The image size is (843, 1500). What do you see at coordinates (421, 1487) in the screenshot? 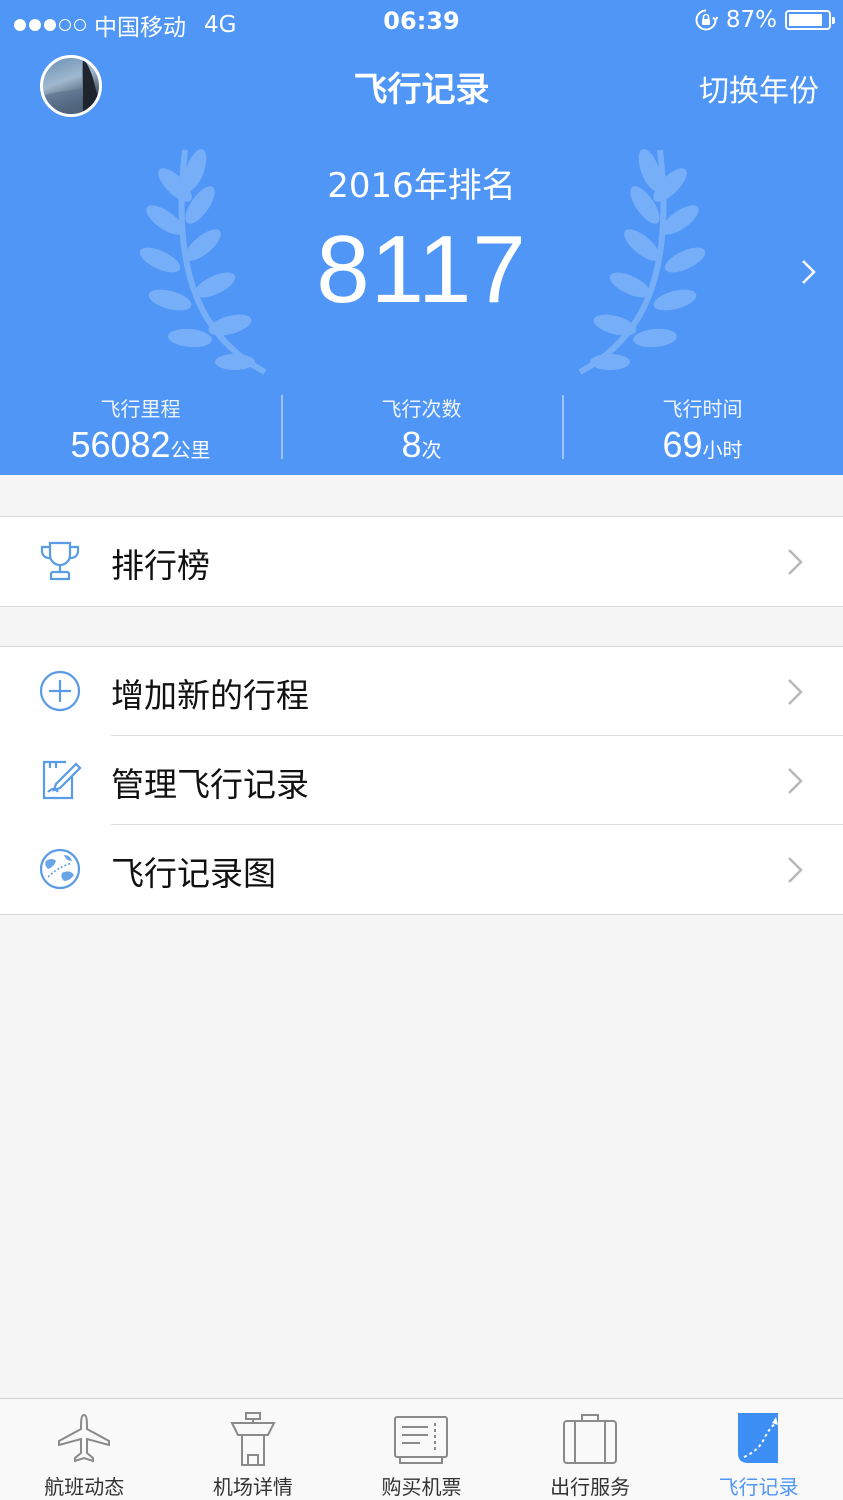
I see `tab-label: 购买机票` at bounding box center [421, 1487].